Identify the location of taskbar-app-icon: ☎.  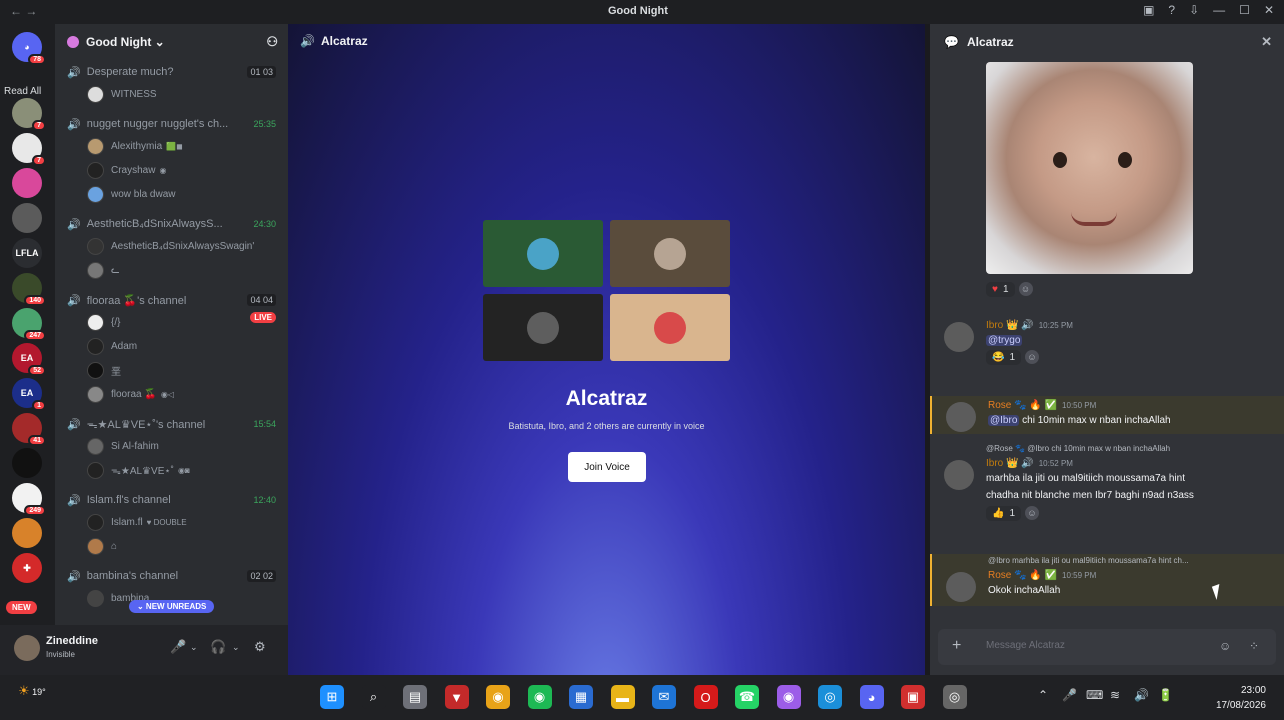
(747, 697).